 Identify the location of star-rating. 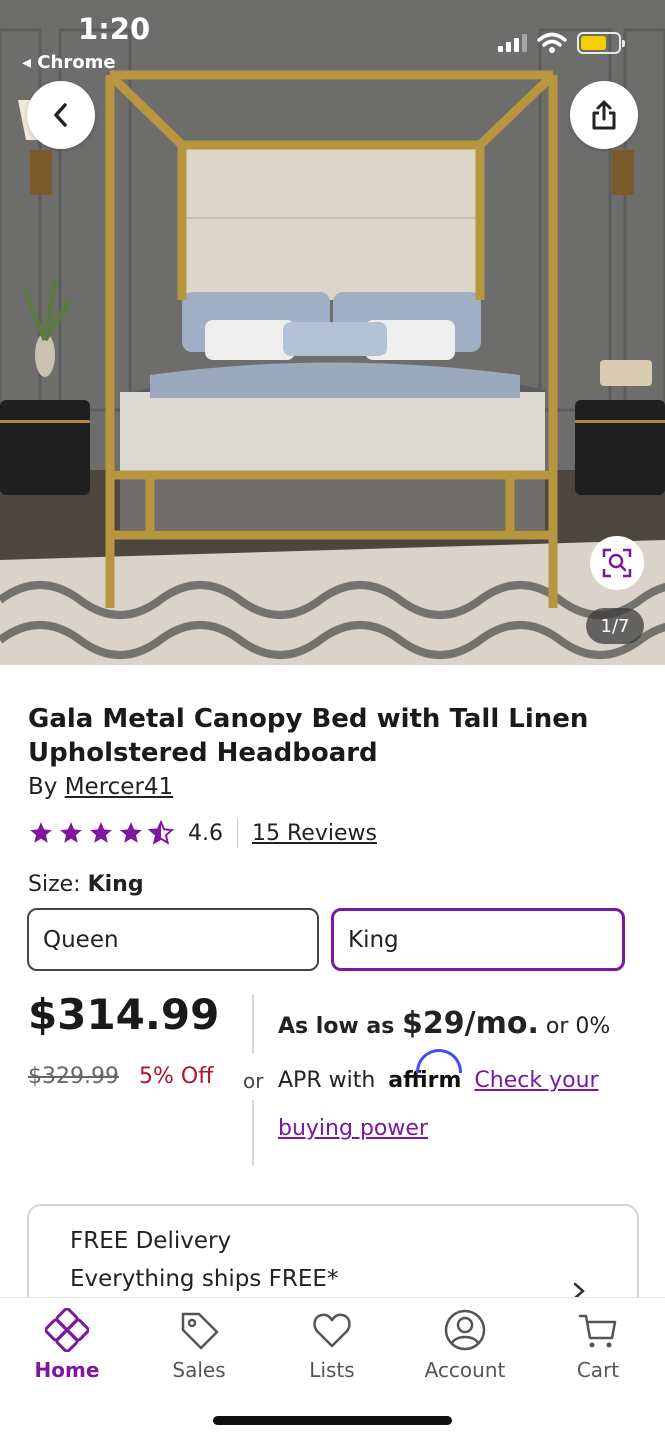
(101, 833).